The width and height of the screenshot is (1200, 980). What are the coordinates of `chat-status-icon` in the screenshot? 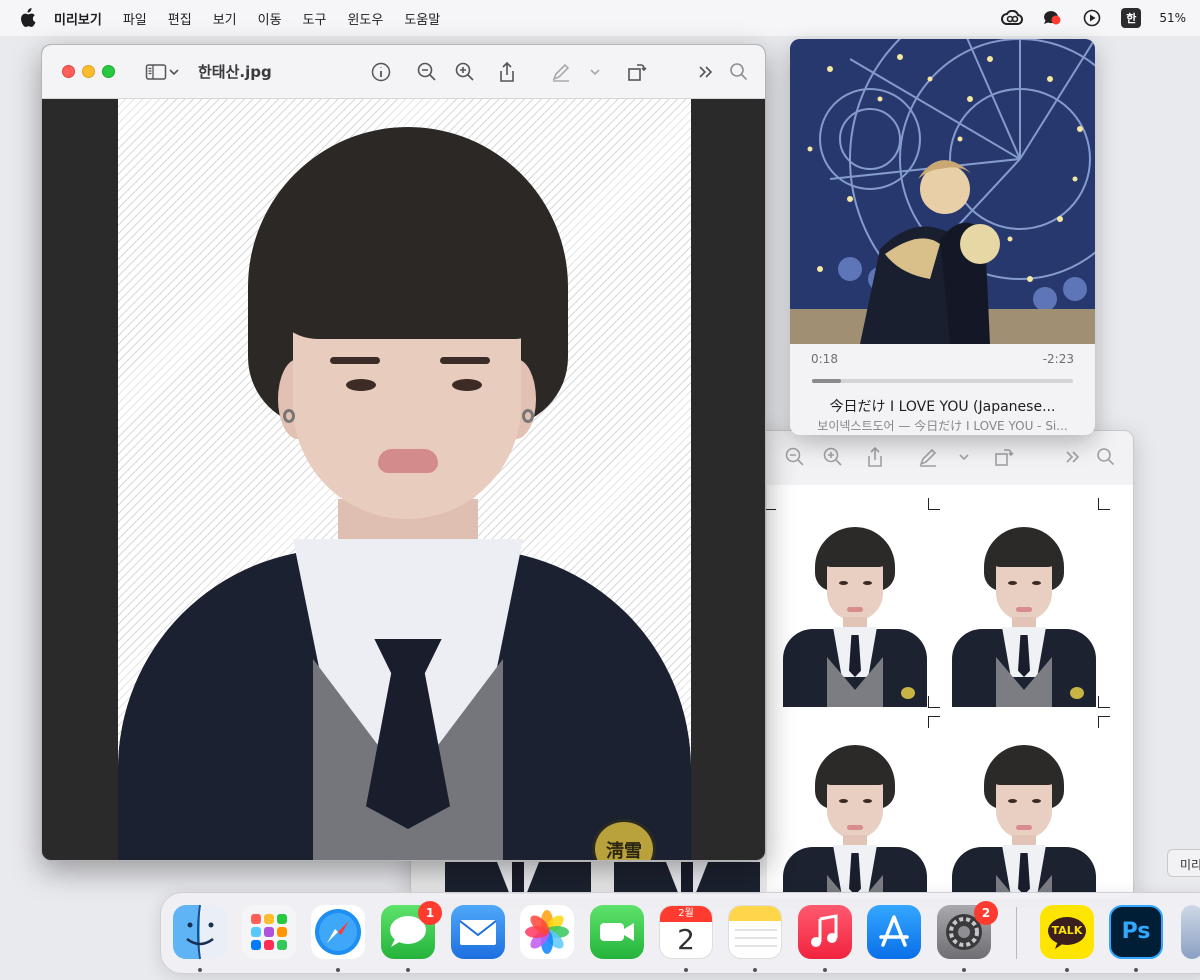 It's located at (1052, 18).